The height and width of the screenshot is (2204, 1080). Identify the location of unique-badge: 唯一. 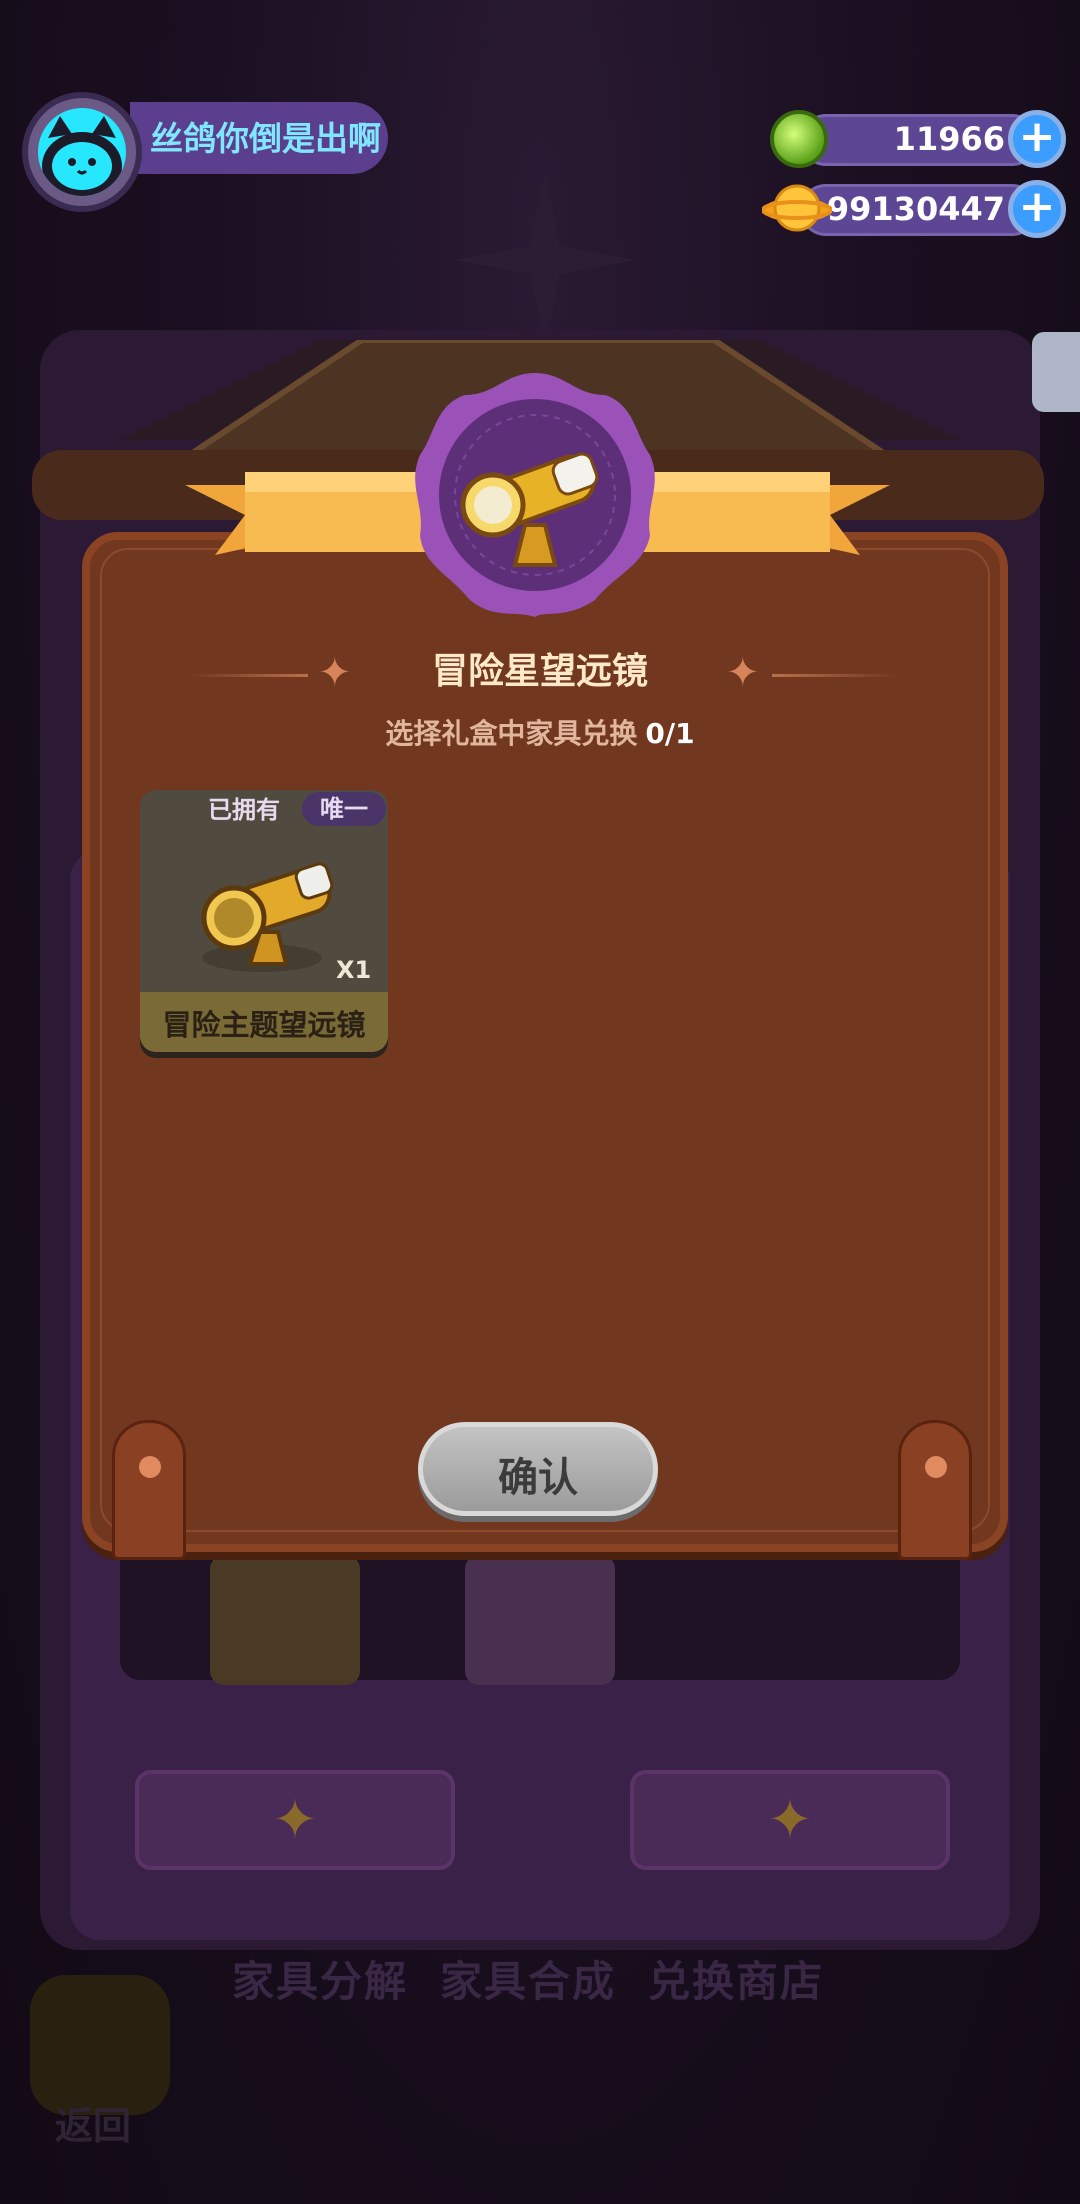
(344, 809).